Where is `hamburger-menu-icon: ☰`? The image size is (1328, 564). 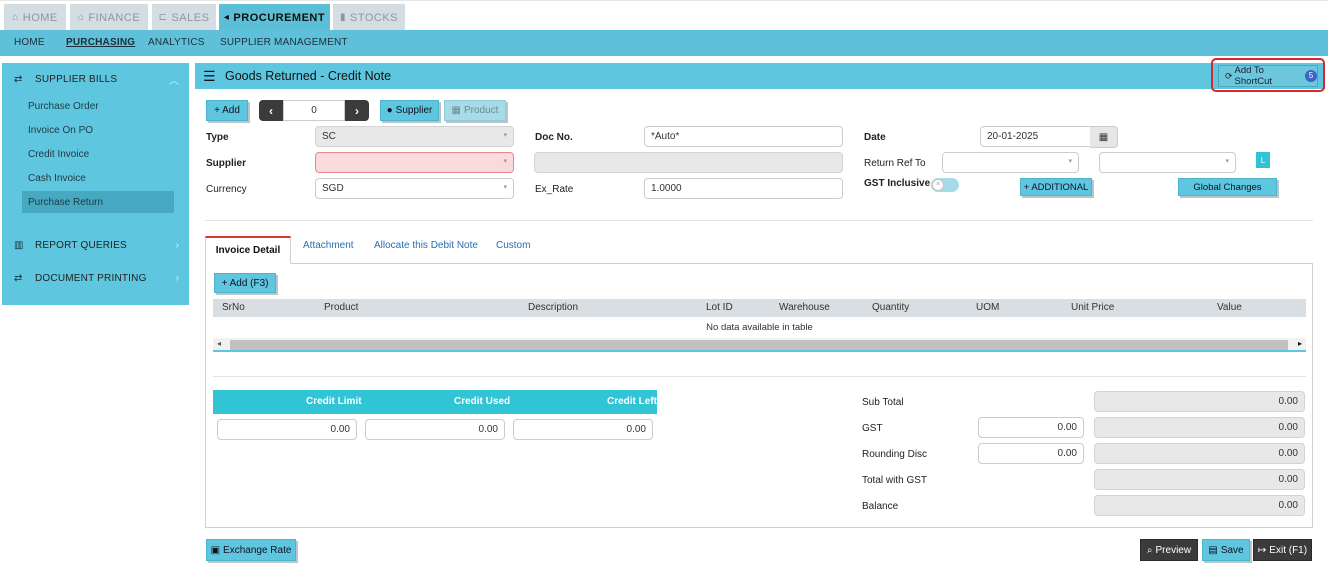
hamburger-menu-icon: ☰ is located at coordinates (209, 76).